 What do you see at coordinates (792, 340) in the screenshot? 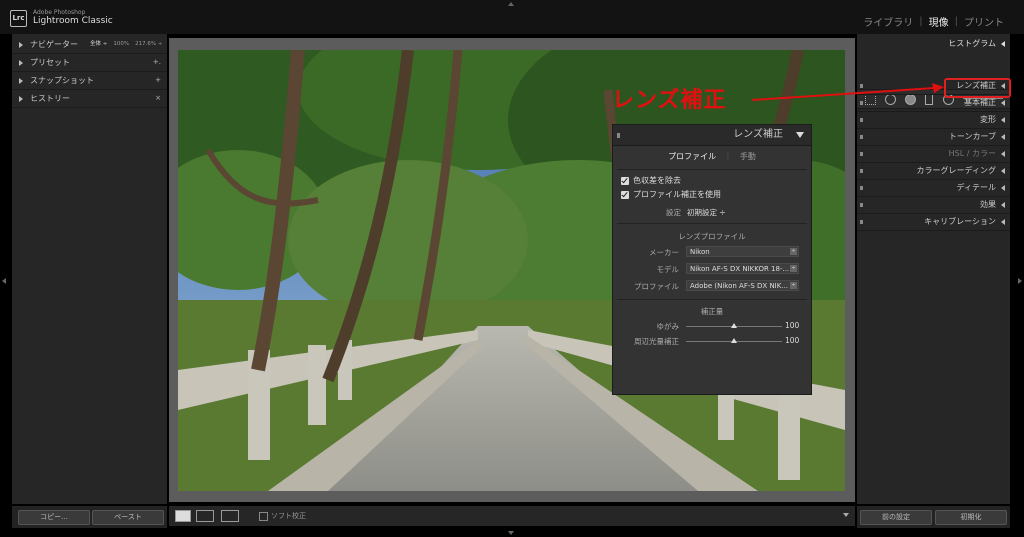
I see `vignetting-value: 100` at bounding box center [792, 340].